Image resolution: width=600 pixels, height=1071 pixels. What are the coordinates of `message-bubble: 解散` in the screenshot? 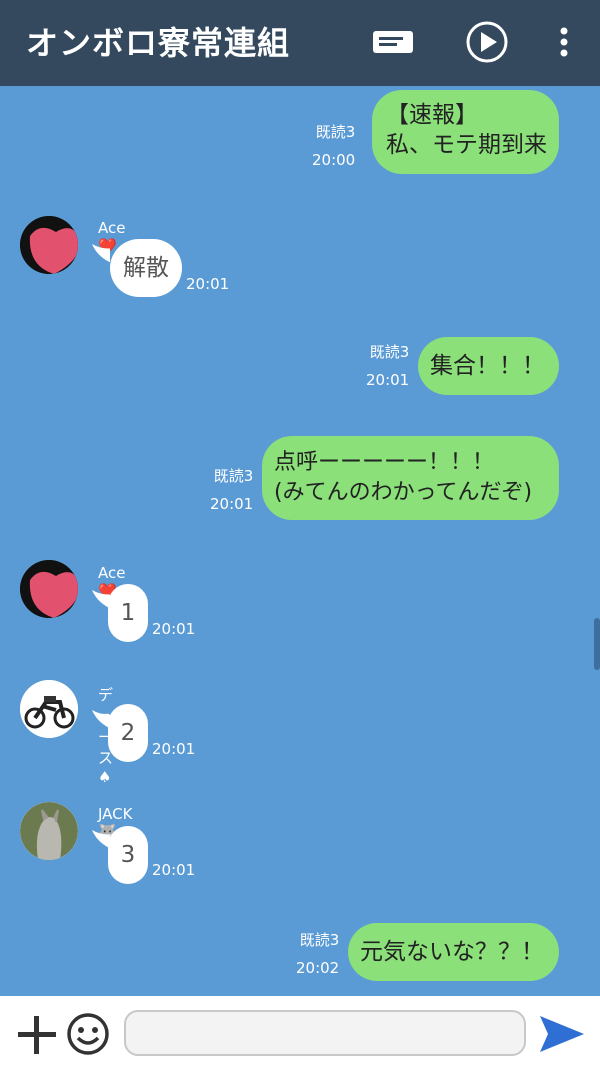 It's located at (146, 268).